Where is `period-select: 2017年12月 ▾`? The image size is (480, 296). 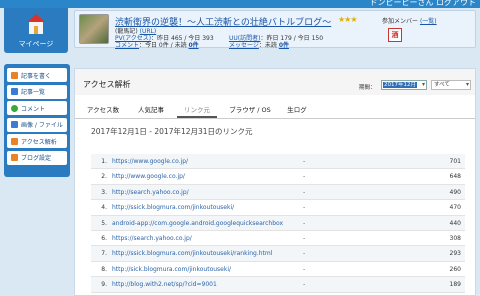 period-select: 2017年12月 ▾ is located at coordinates (404, 85).